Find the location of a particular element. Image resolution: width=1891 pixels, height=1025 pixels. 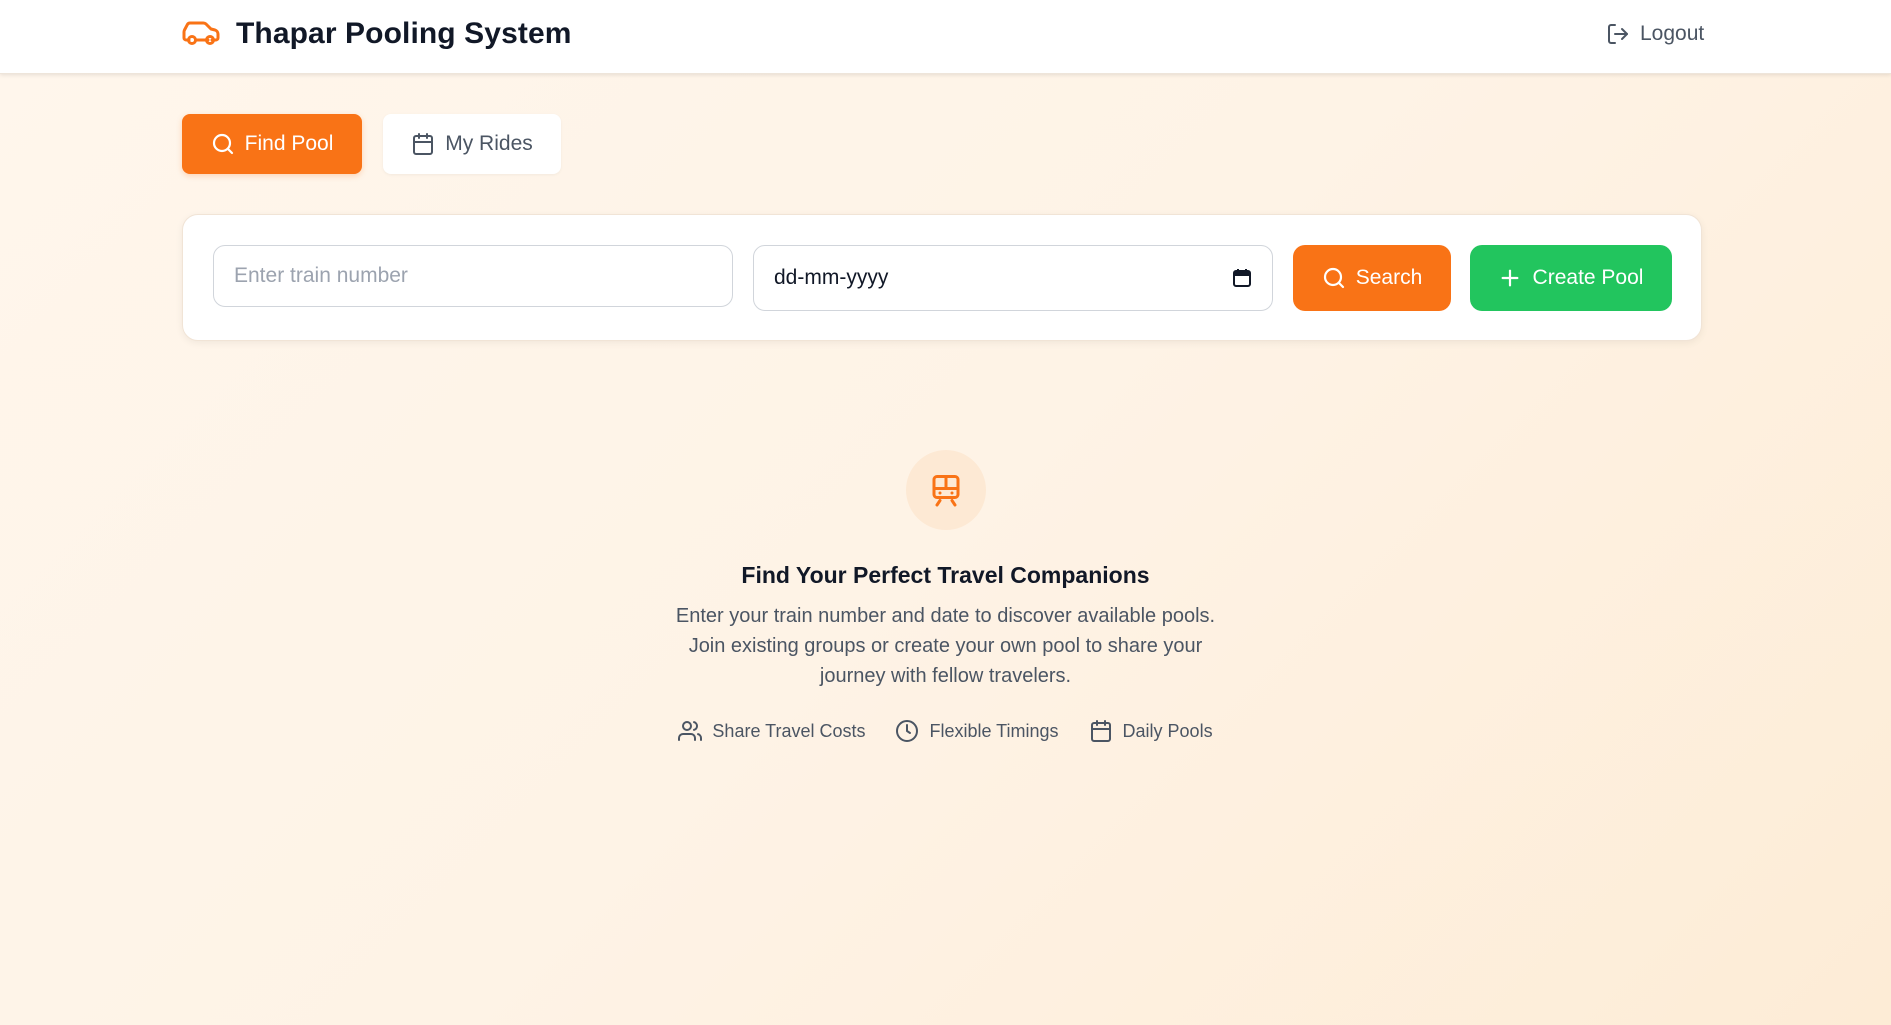

logout-button: Logout is located at coordinates (1655, 34).